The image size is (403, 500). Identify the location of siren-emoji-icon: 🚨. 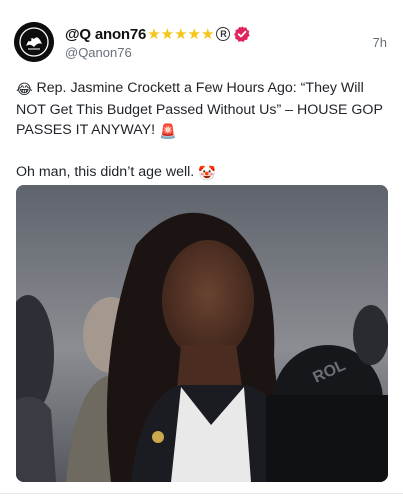
(167, 132).